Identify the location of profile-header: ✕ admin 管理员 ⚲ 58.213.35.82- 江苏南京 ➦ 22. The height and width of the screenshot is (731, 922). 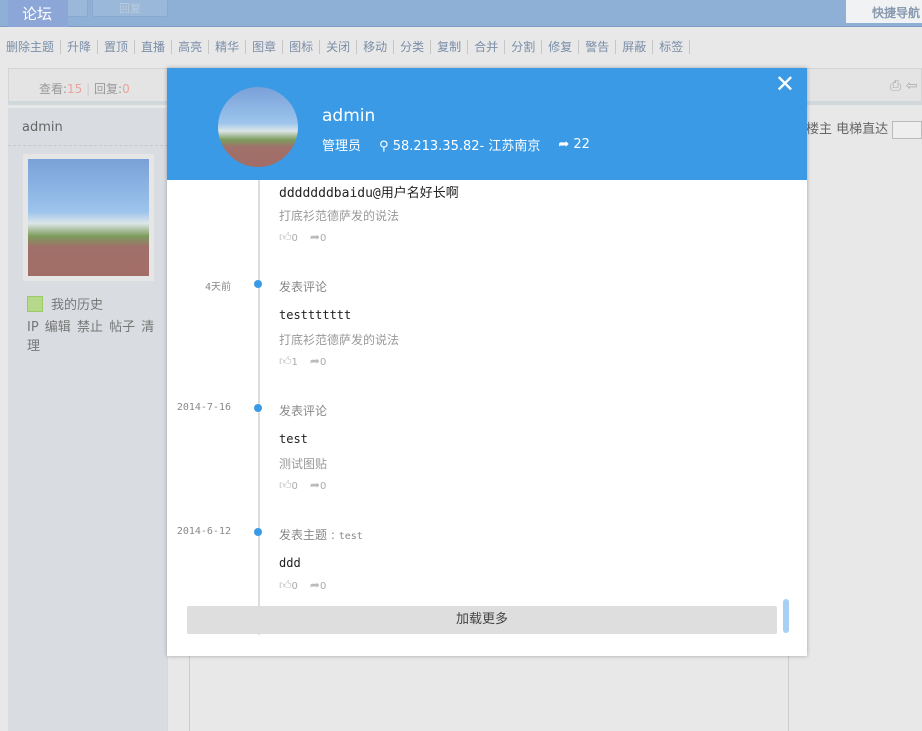
(487, 124).